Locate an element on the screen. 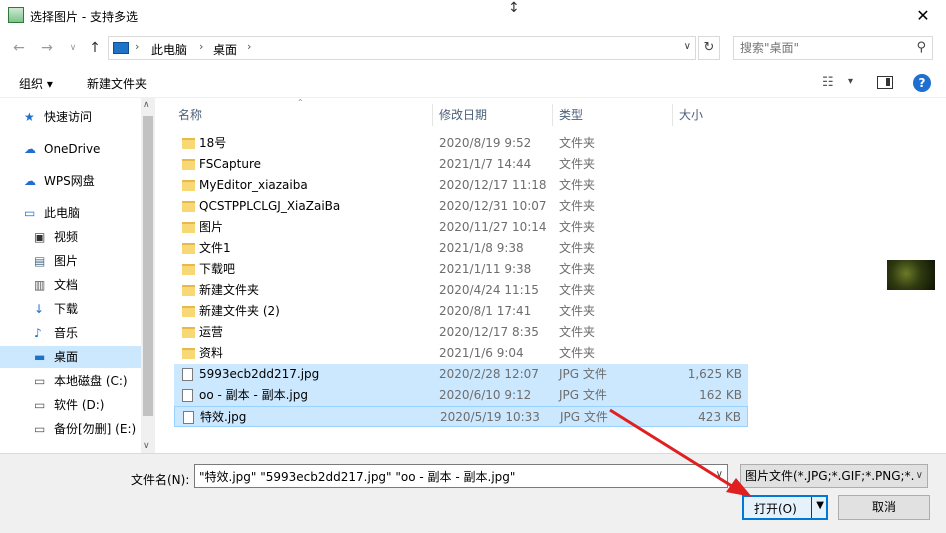 Image resolution: width=946 pixels, height=533 pixels. column-header-name: 名称 is located at coordinates (190, 115).